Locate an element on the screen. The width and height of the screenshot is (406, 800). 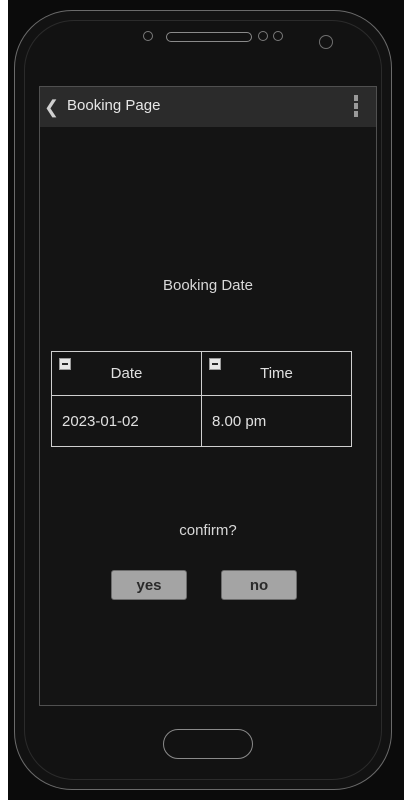
column-label: Date is located at coordinates (126, 373).